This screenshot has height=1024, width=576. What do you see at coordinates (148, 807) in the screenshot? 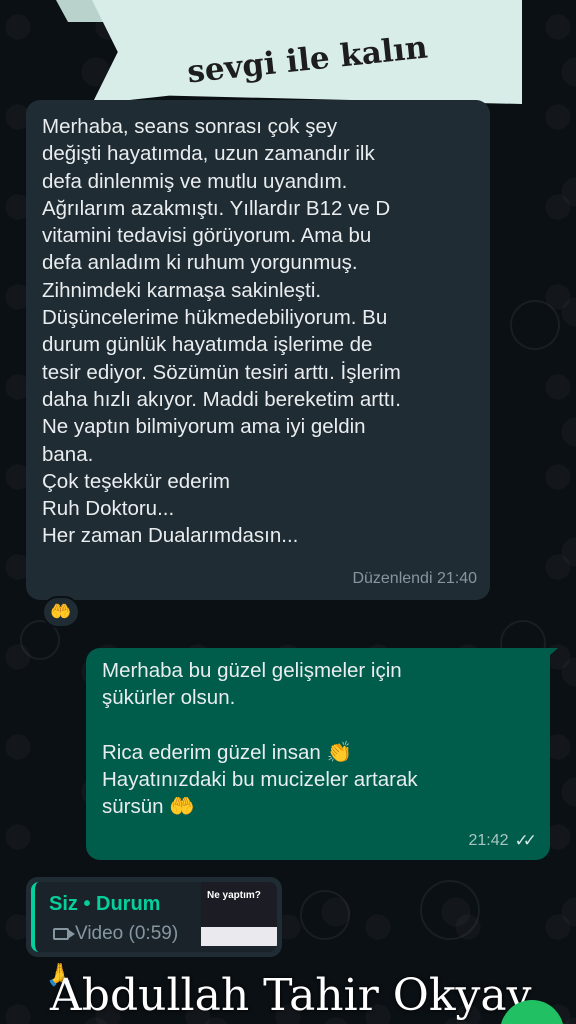
I see `message-line: sürsün 🤲` at bounding box center [148, 807].